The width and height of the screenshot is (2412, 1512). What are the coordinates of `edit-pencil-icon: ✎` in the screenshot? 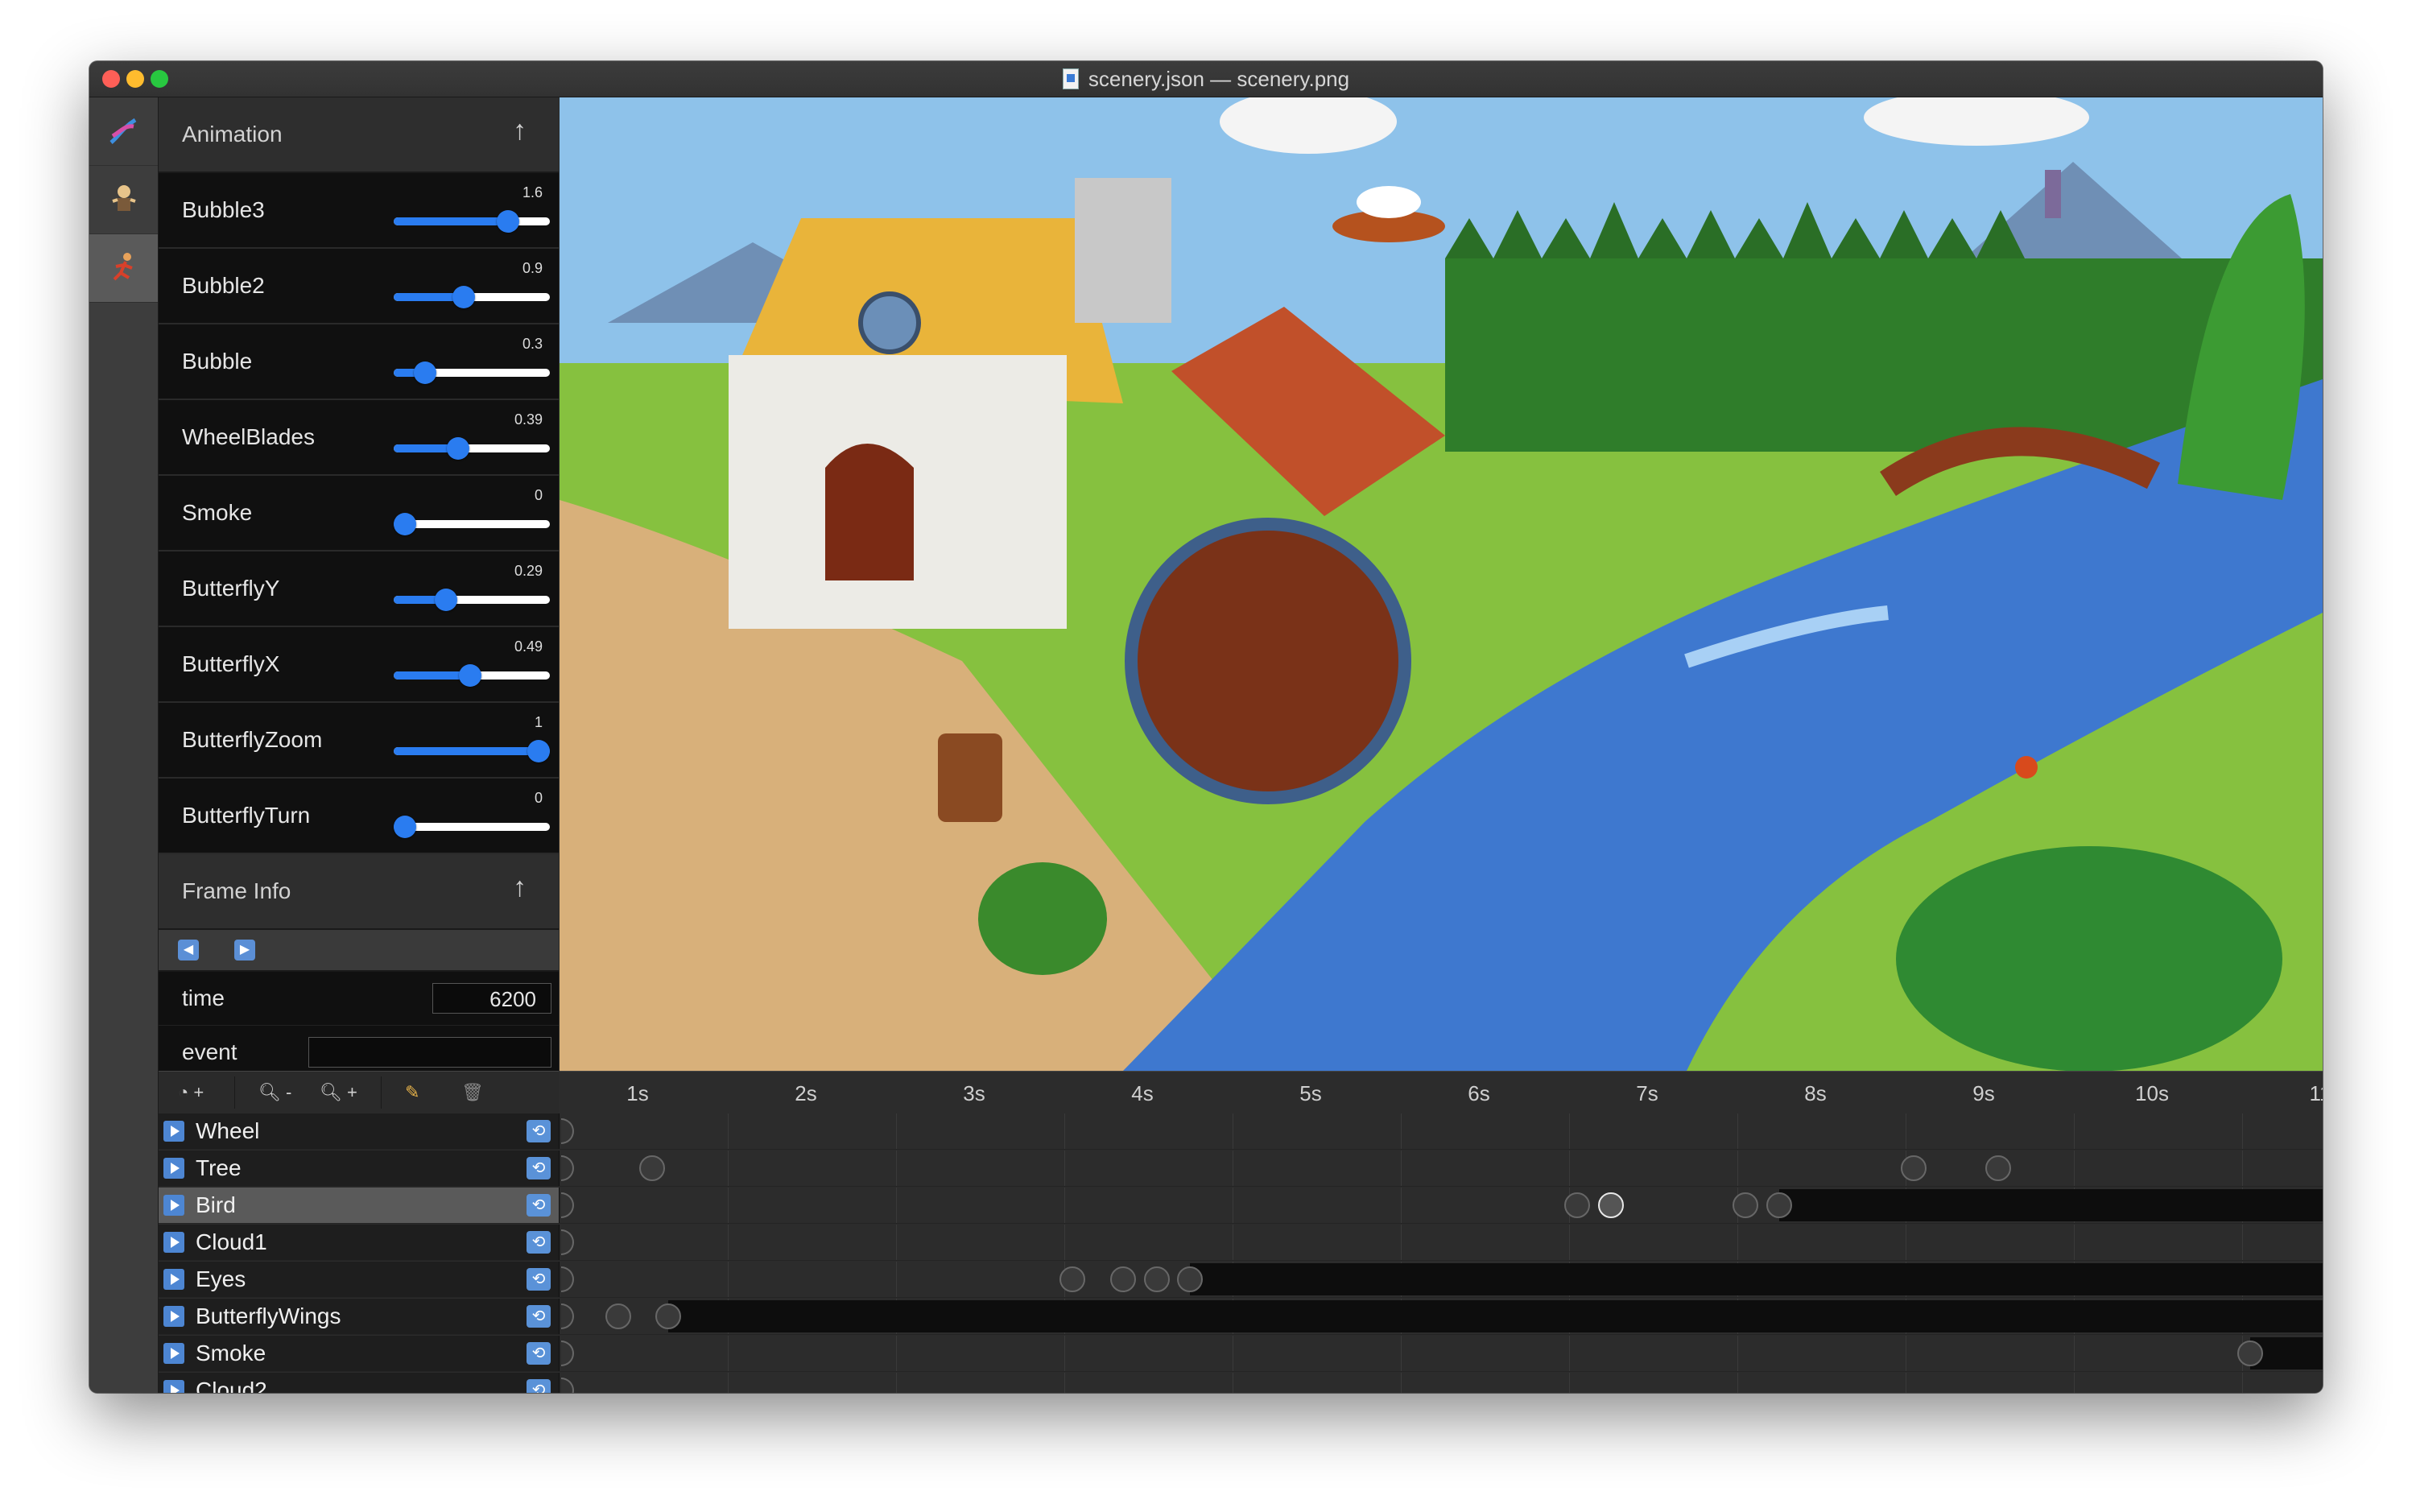 It's located at (412, 1092).